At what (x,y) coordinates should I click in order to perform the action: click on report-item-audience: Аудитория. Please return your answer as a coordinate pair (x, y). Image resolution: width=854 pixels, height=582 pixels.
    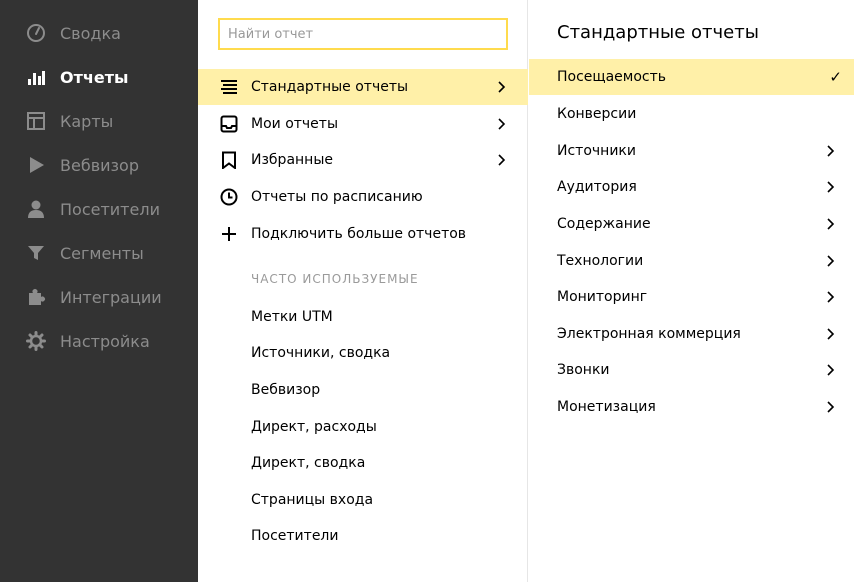
    Looking at the image, I should click on (691, 187).